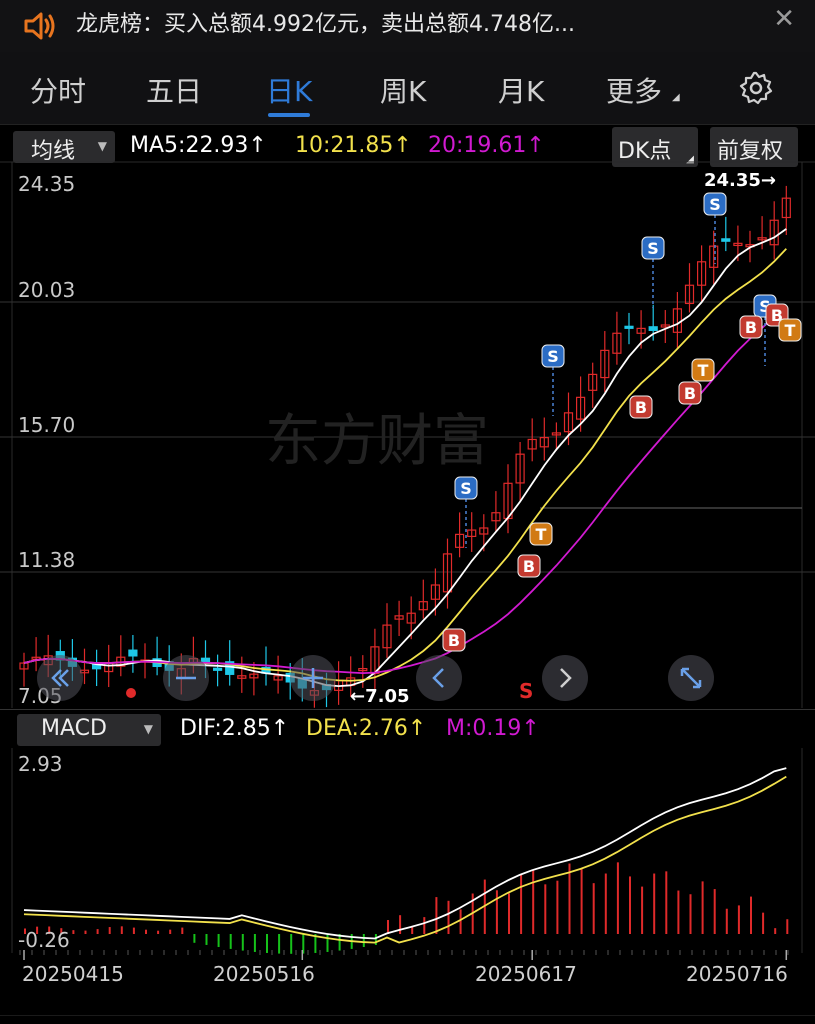 The image size is (815, 1024). I want to click on date-label: 20250716, so click(737, 974).